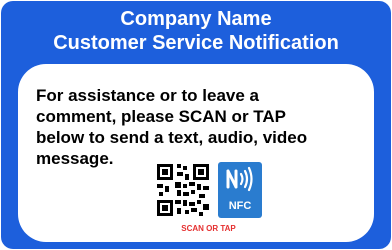 This screenshot has width=392, height=250. Describe the element at coordinates (196, 19) in the screenshot. I see `company-name: Company Name` at that location.